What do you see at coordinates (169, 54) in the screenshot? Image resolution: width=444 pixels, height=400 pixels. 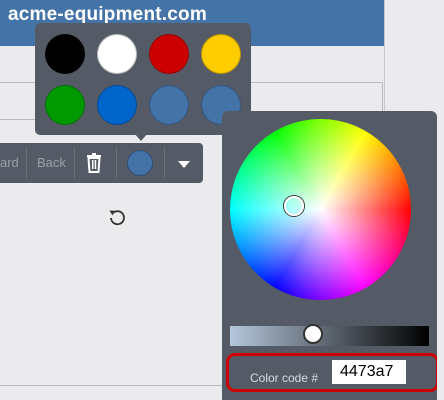 I see `swatch-red` at bounding box center [169, 54].